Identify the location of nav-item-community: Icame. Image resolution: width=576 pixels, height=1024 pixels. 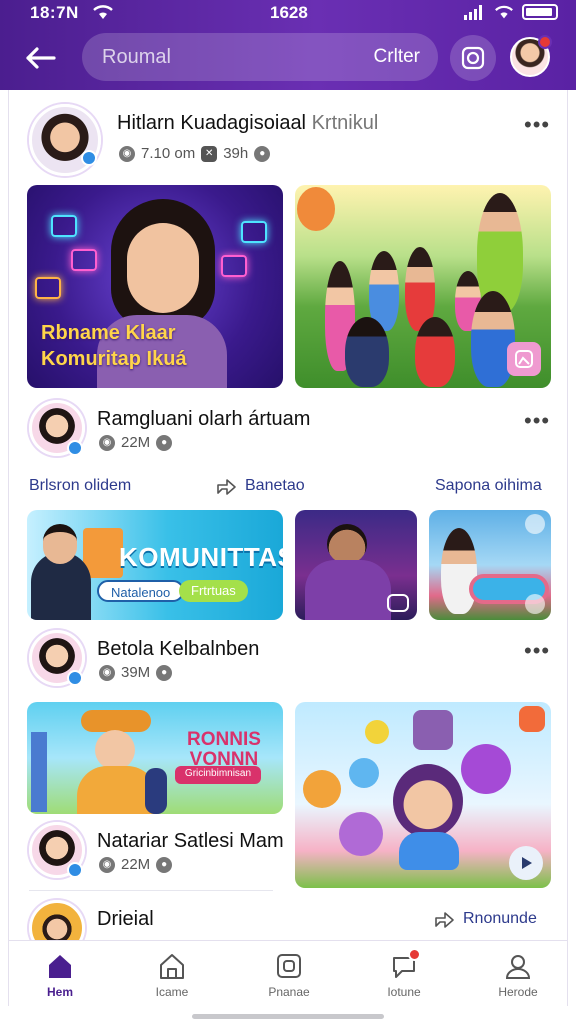
(172, 975).